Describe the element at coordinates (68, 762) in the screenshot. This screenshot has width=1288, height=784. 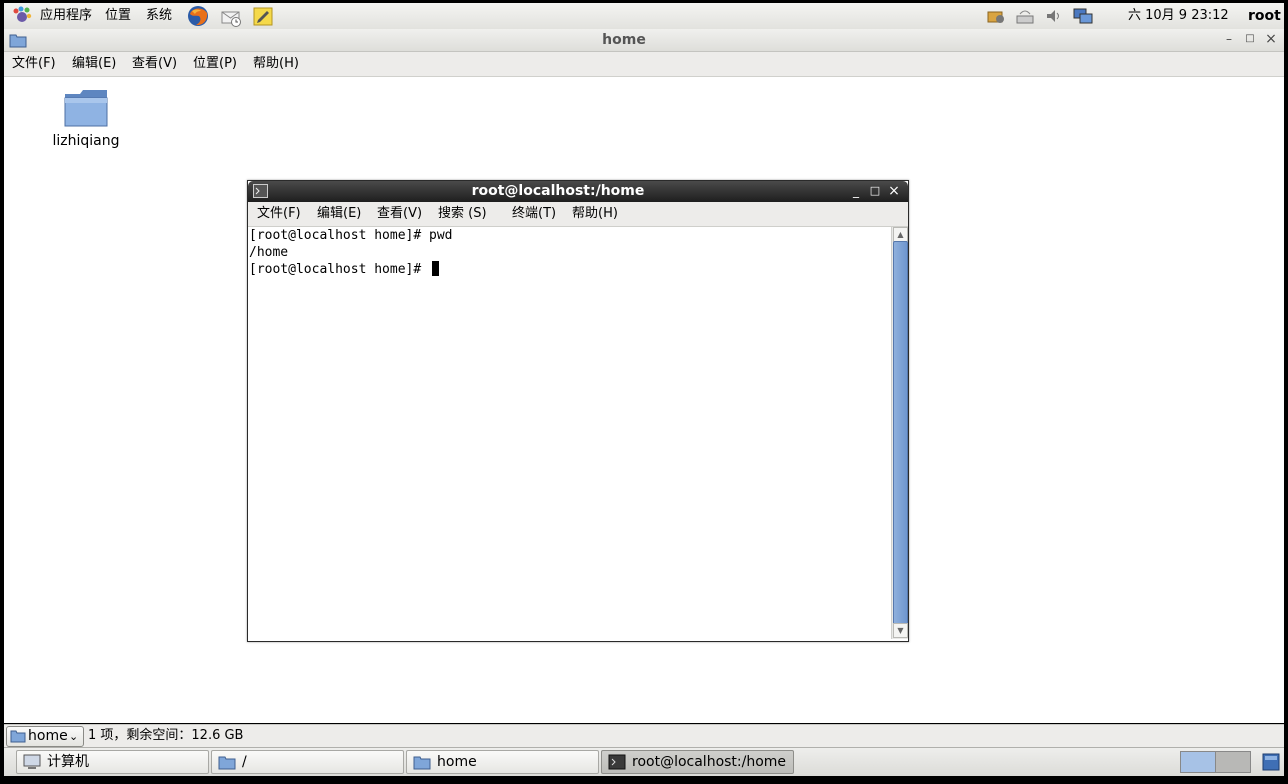
I see `task-label: 计算机` at that location.